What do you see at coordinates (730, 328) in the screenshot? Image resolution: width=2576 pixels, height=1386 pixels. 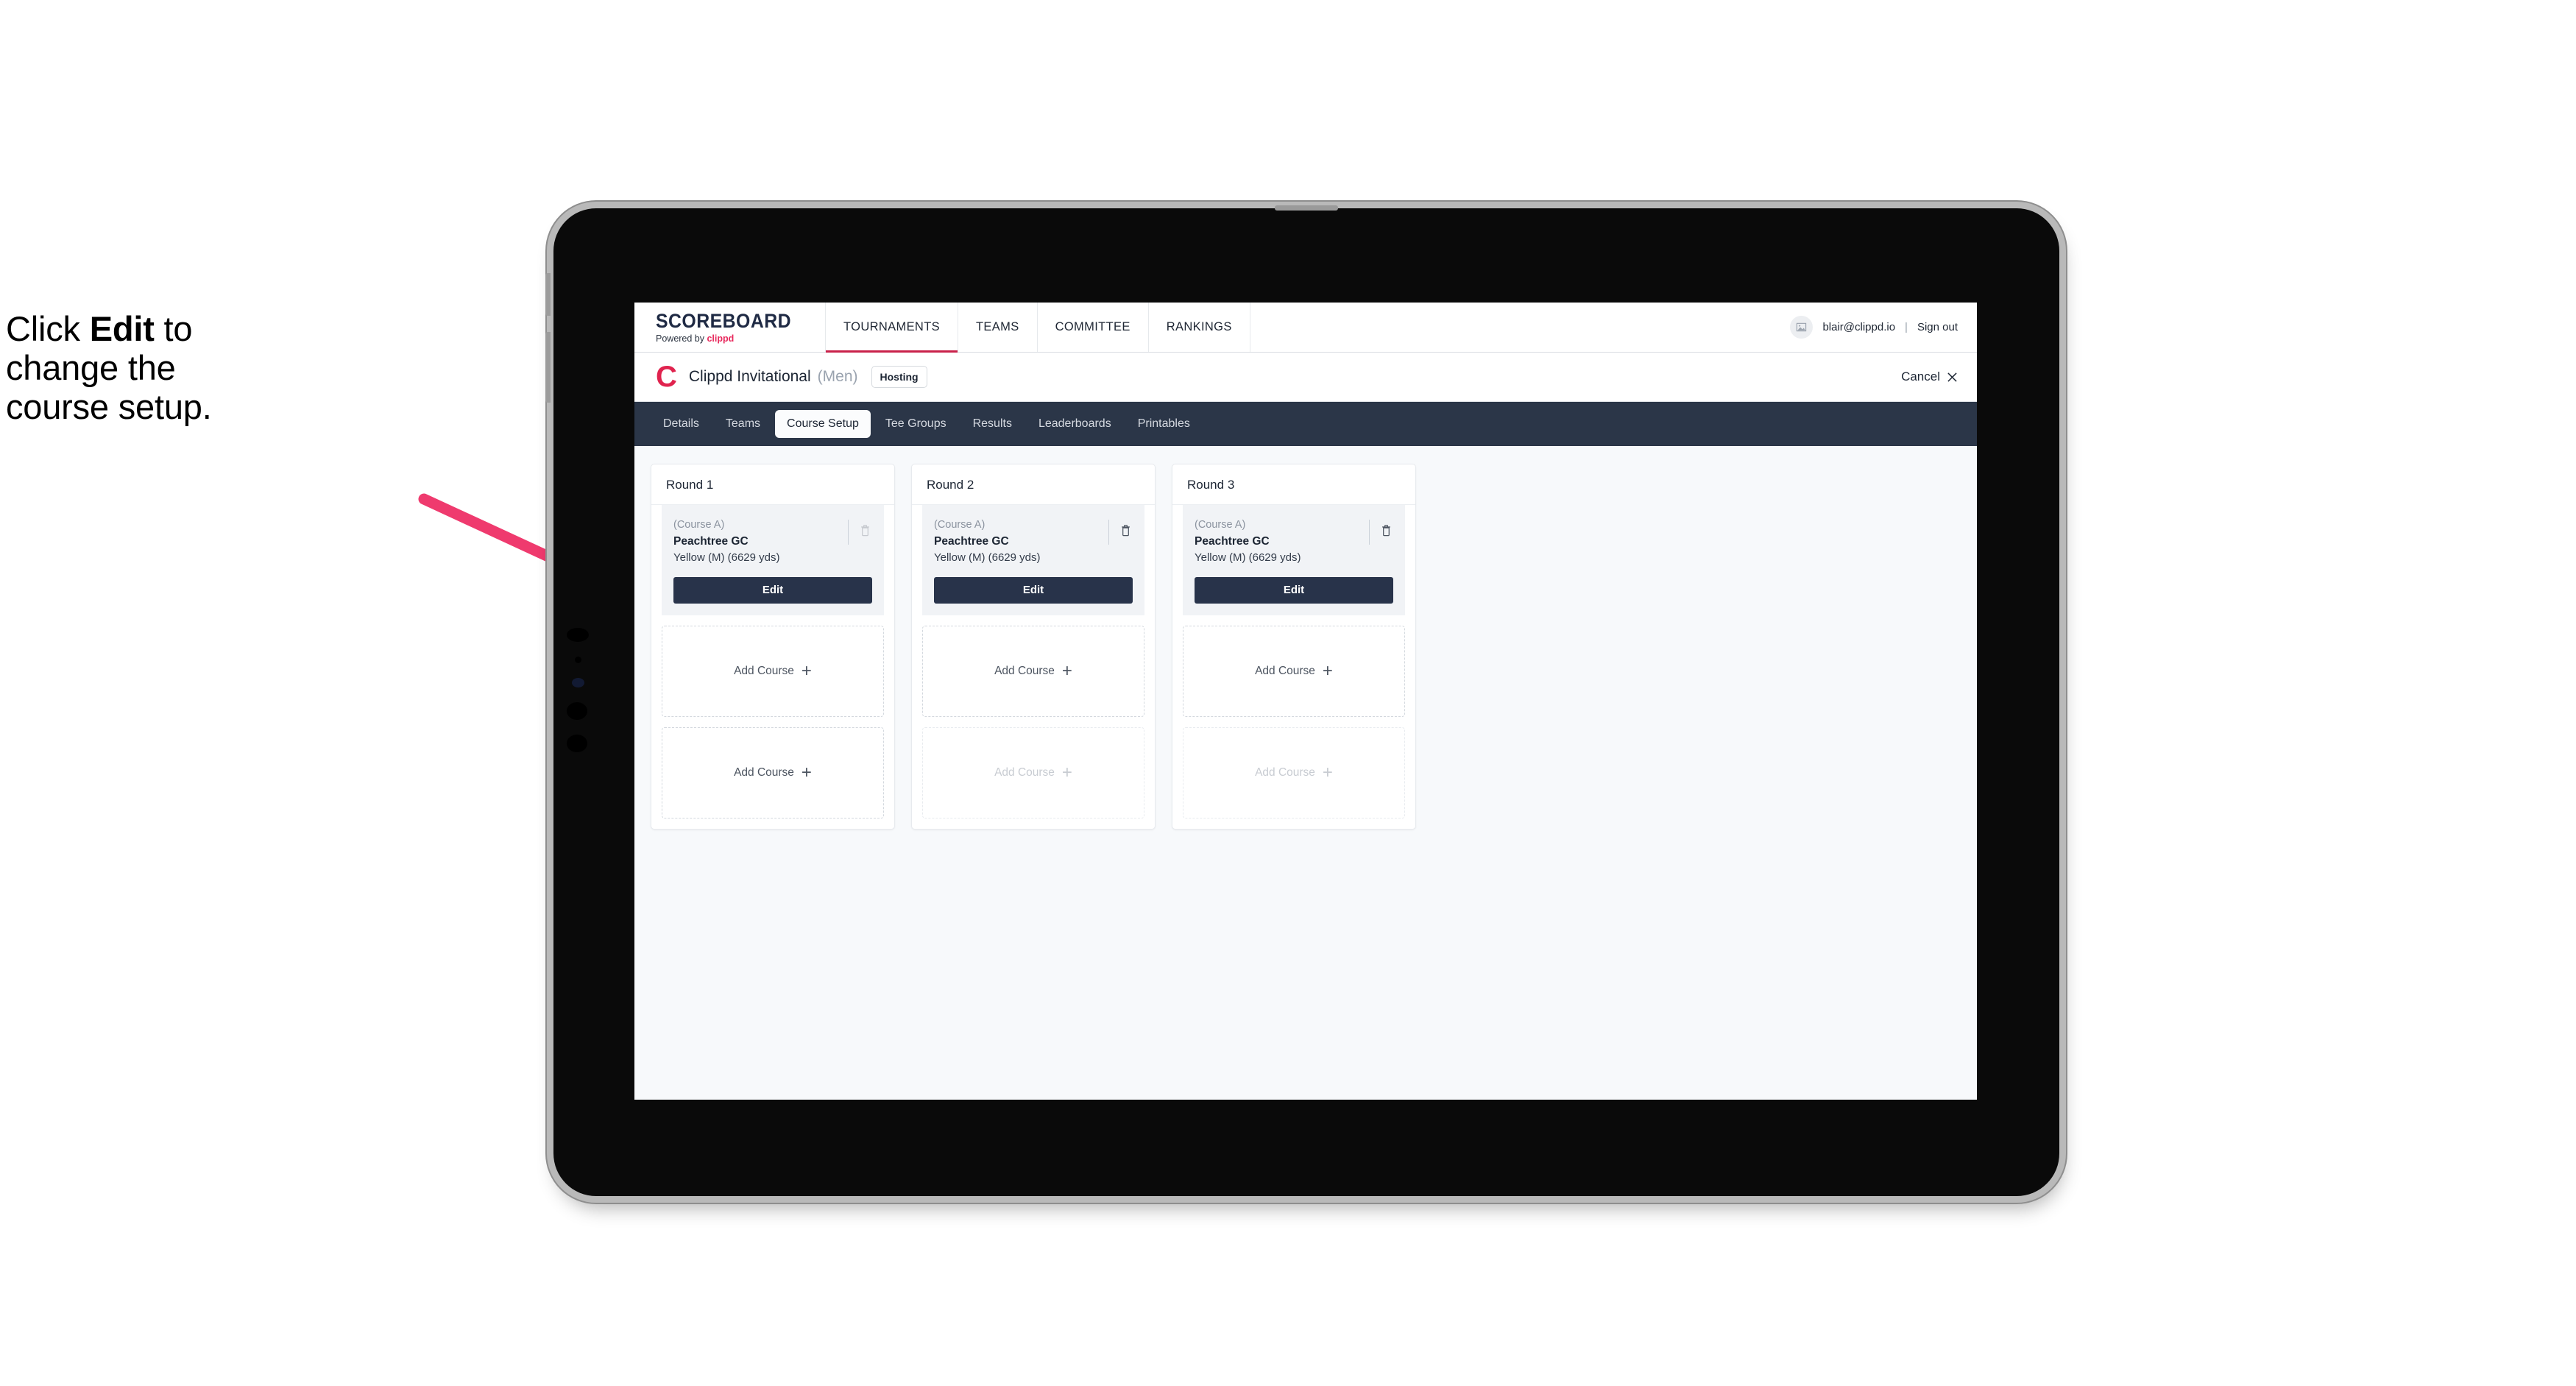 I see `scoreboard-logo: SCOREBOARD Powered by clippd` at bounding box center [730, 328].